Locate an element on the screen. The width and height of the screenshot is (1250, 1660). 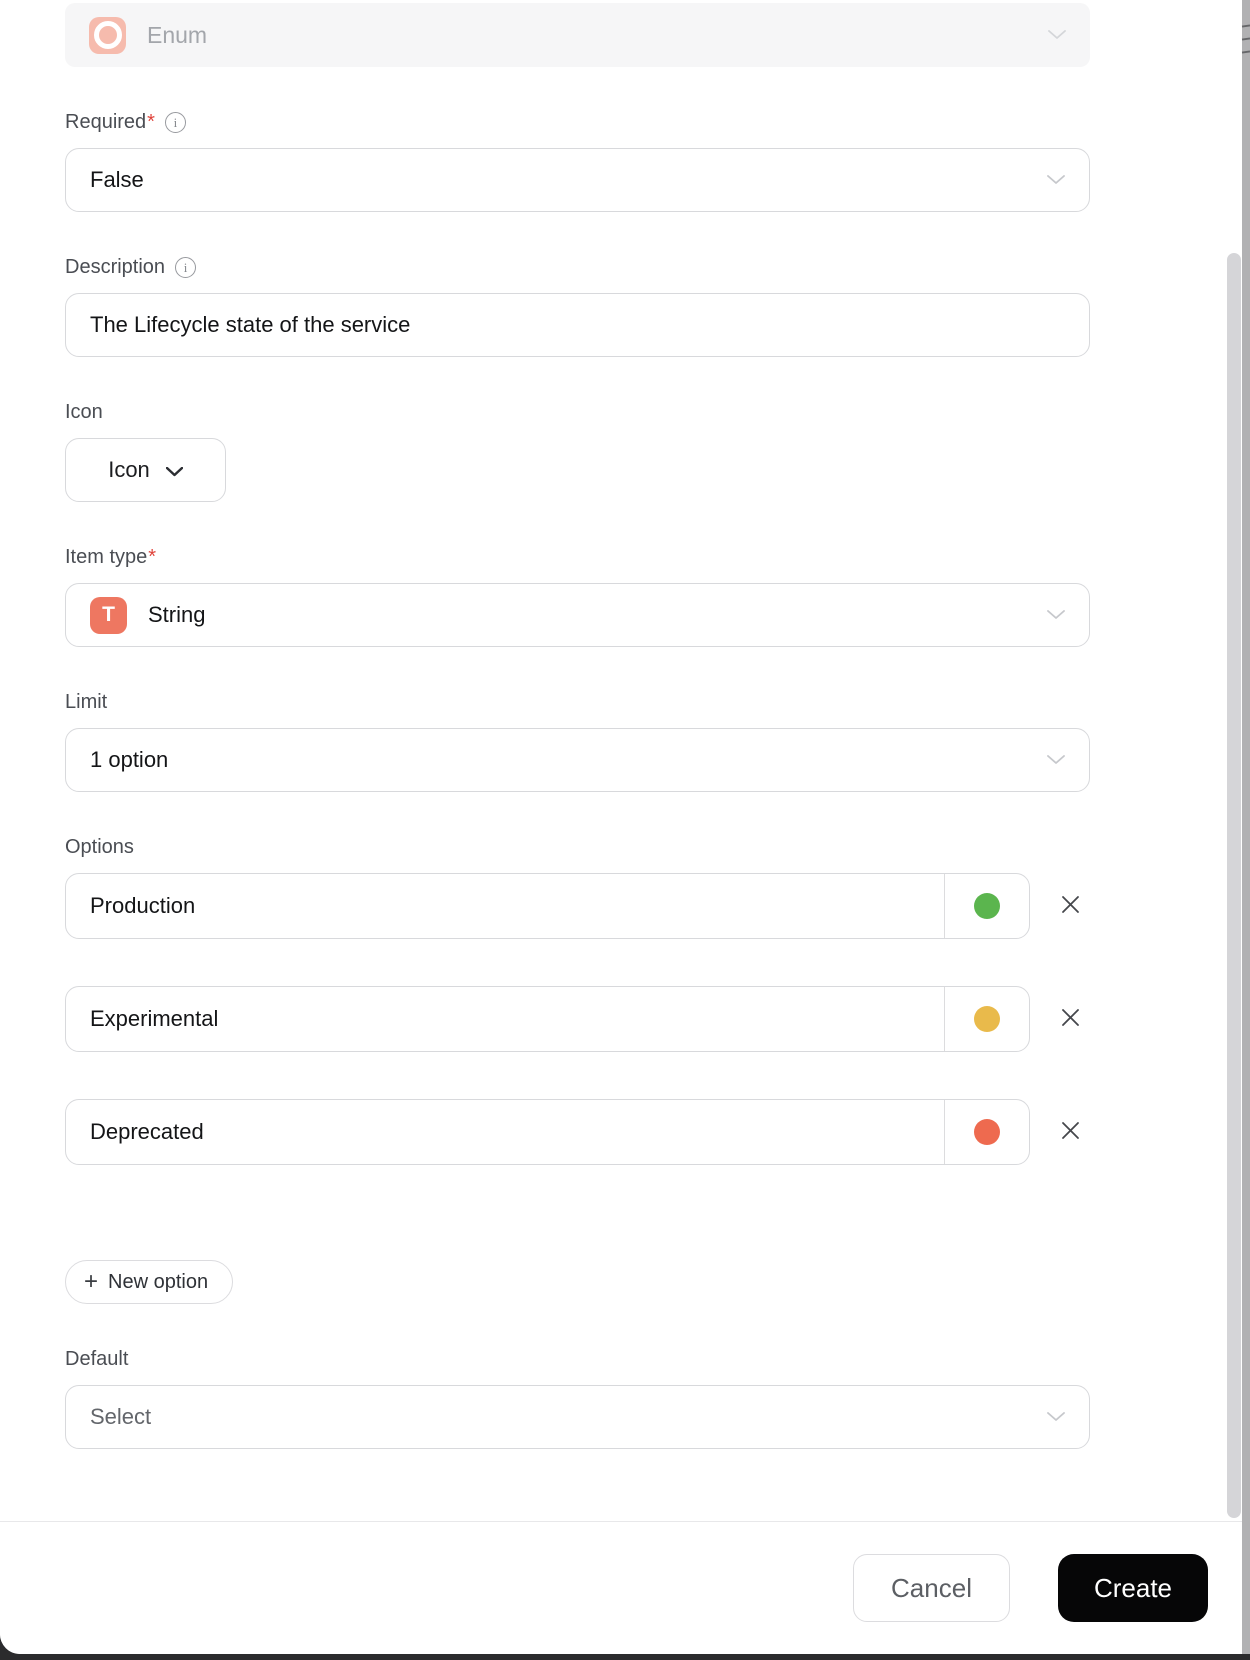
description-label-row: Description i is located at coordinates (577, 267).